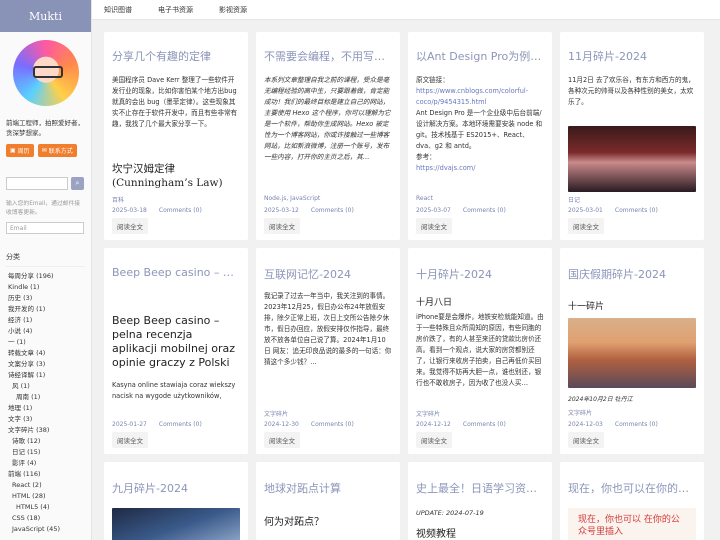  What do you see at coordinates (176, 272) in the screenshot?
I see `post-title: Beep Beep casino – pelna recenzja` at bounding box center [176, 272].